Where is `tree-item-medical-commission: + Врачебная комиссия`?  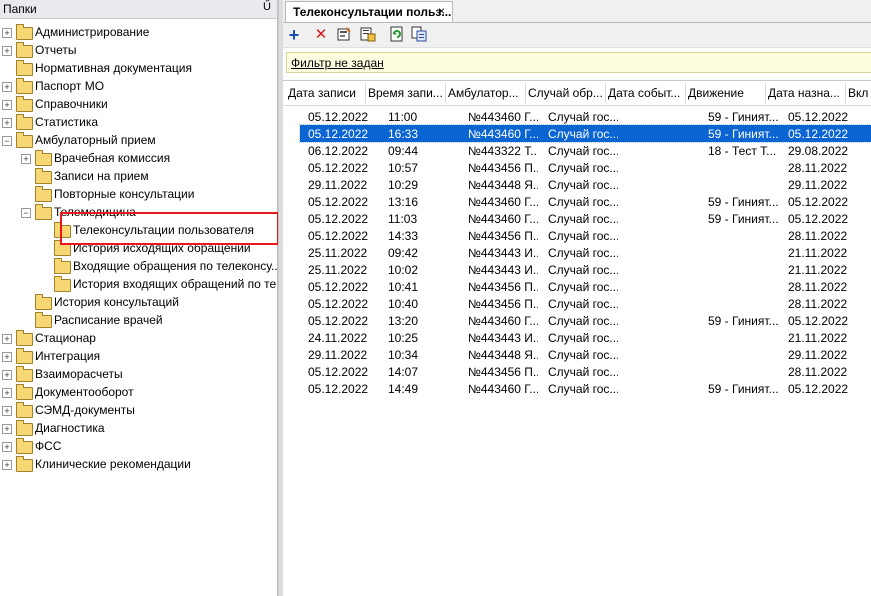 tree-item-medical-commission: + Врачебная комиссия is located at coordinates (138, 159).